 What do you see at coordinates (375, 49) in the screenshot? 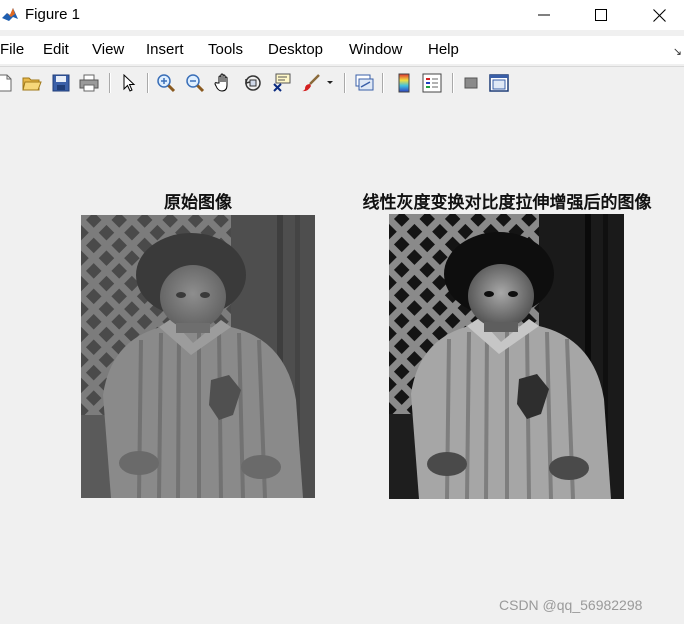
I see `menu-window: Window` at bounding box center [375, 49].